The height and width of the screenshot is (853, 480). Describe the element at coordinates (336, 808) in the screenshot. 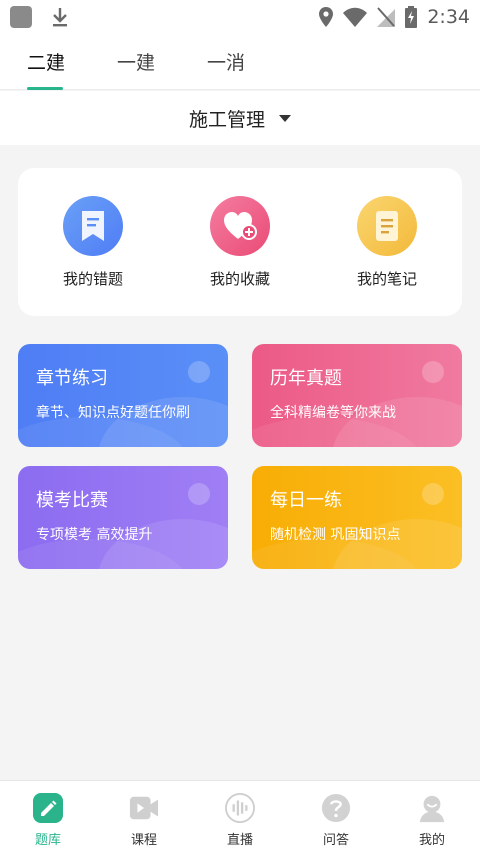

I see `question-icon` at that location.